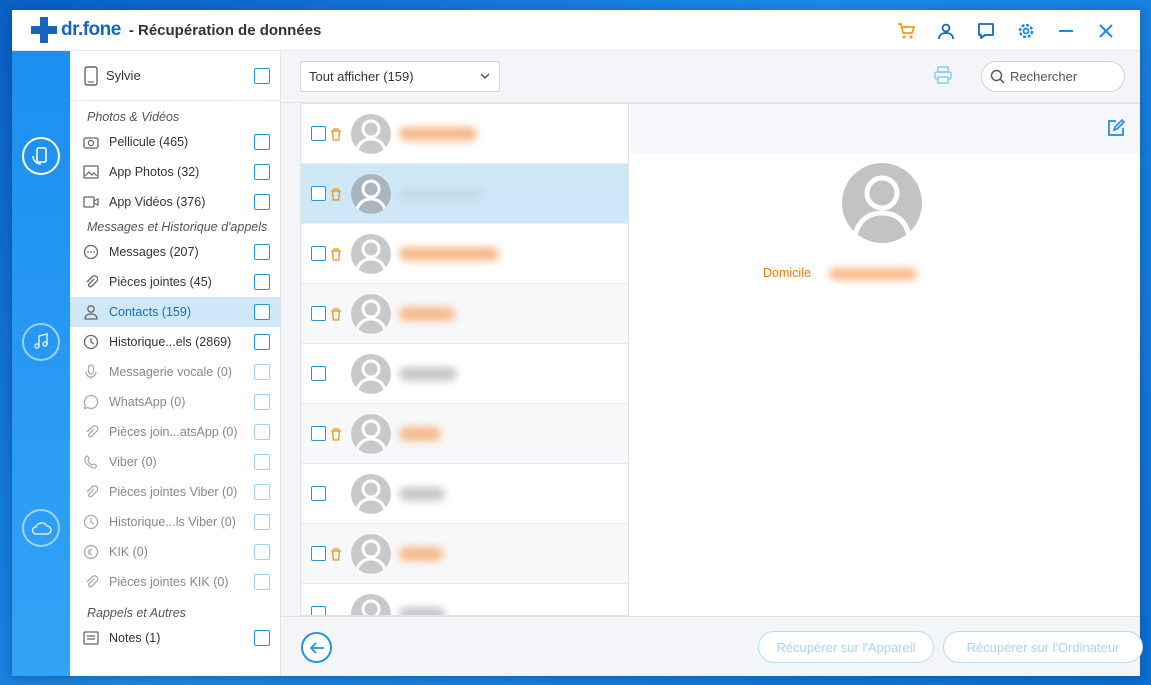 The width and height of the screenshot is (1151, 685). Describe the element at coordinates (175, 202) in the screenshot. I see `category-app-videos: App Vidéos (376)` at that location.